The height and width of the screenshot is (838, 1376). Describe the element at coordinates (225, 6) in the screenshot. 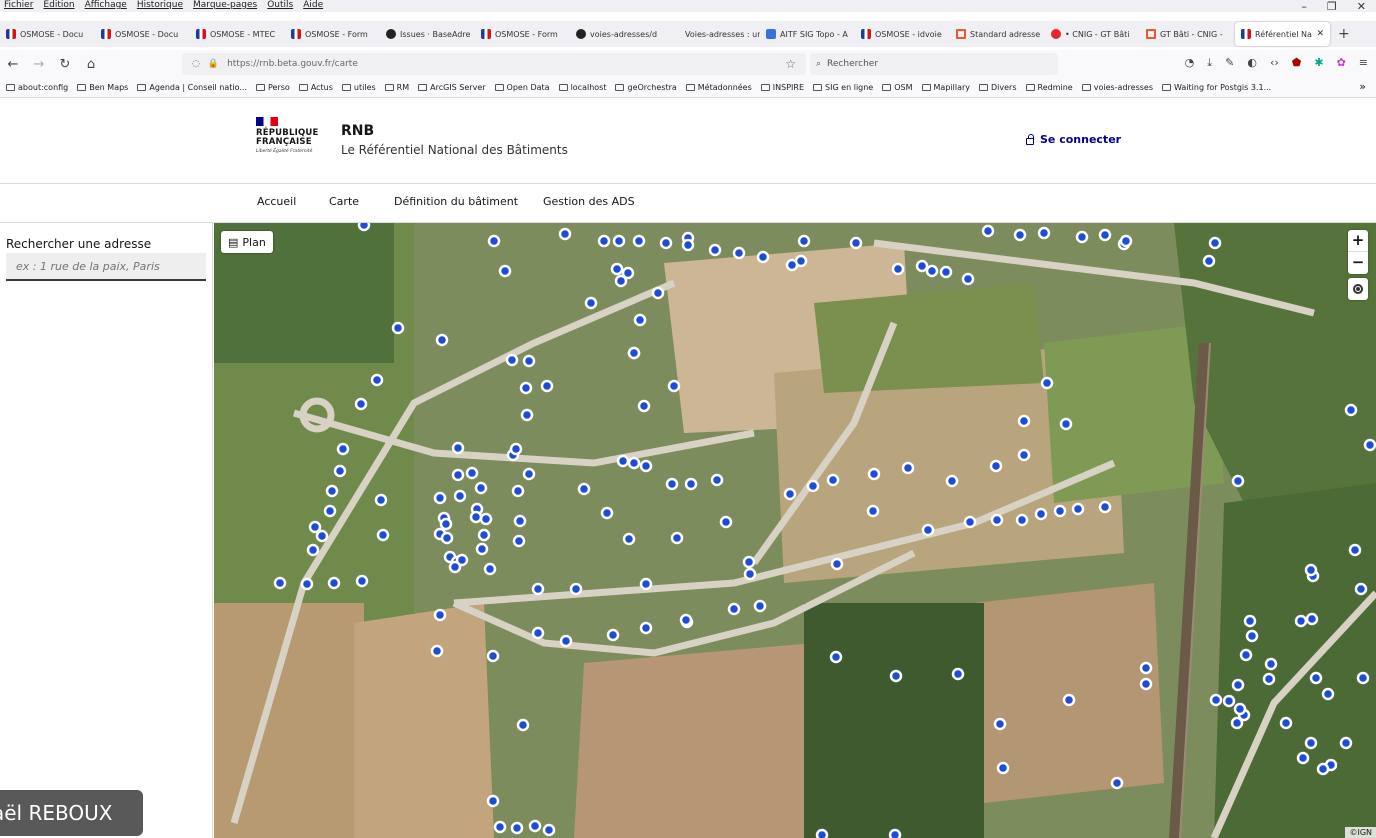

I see `os-menu-item: Marque-pages` at that location.